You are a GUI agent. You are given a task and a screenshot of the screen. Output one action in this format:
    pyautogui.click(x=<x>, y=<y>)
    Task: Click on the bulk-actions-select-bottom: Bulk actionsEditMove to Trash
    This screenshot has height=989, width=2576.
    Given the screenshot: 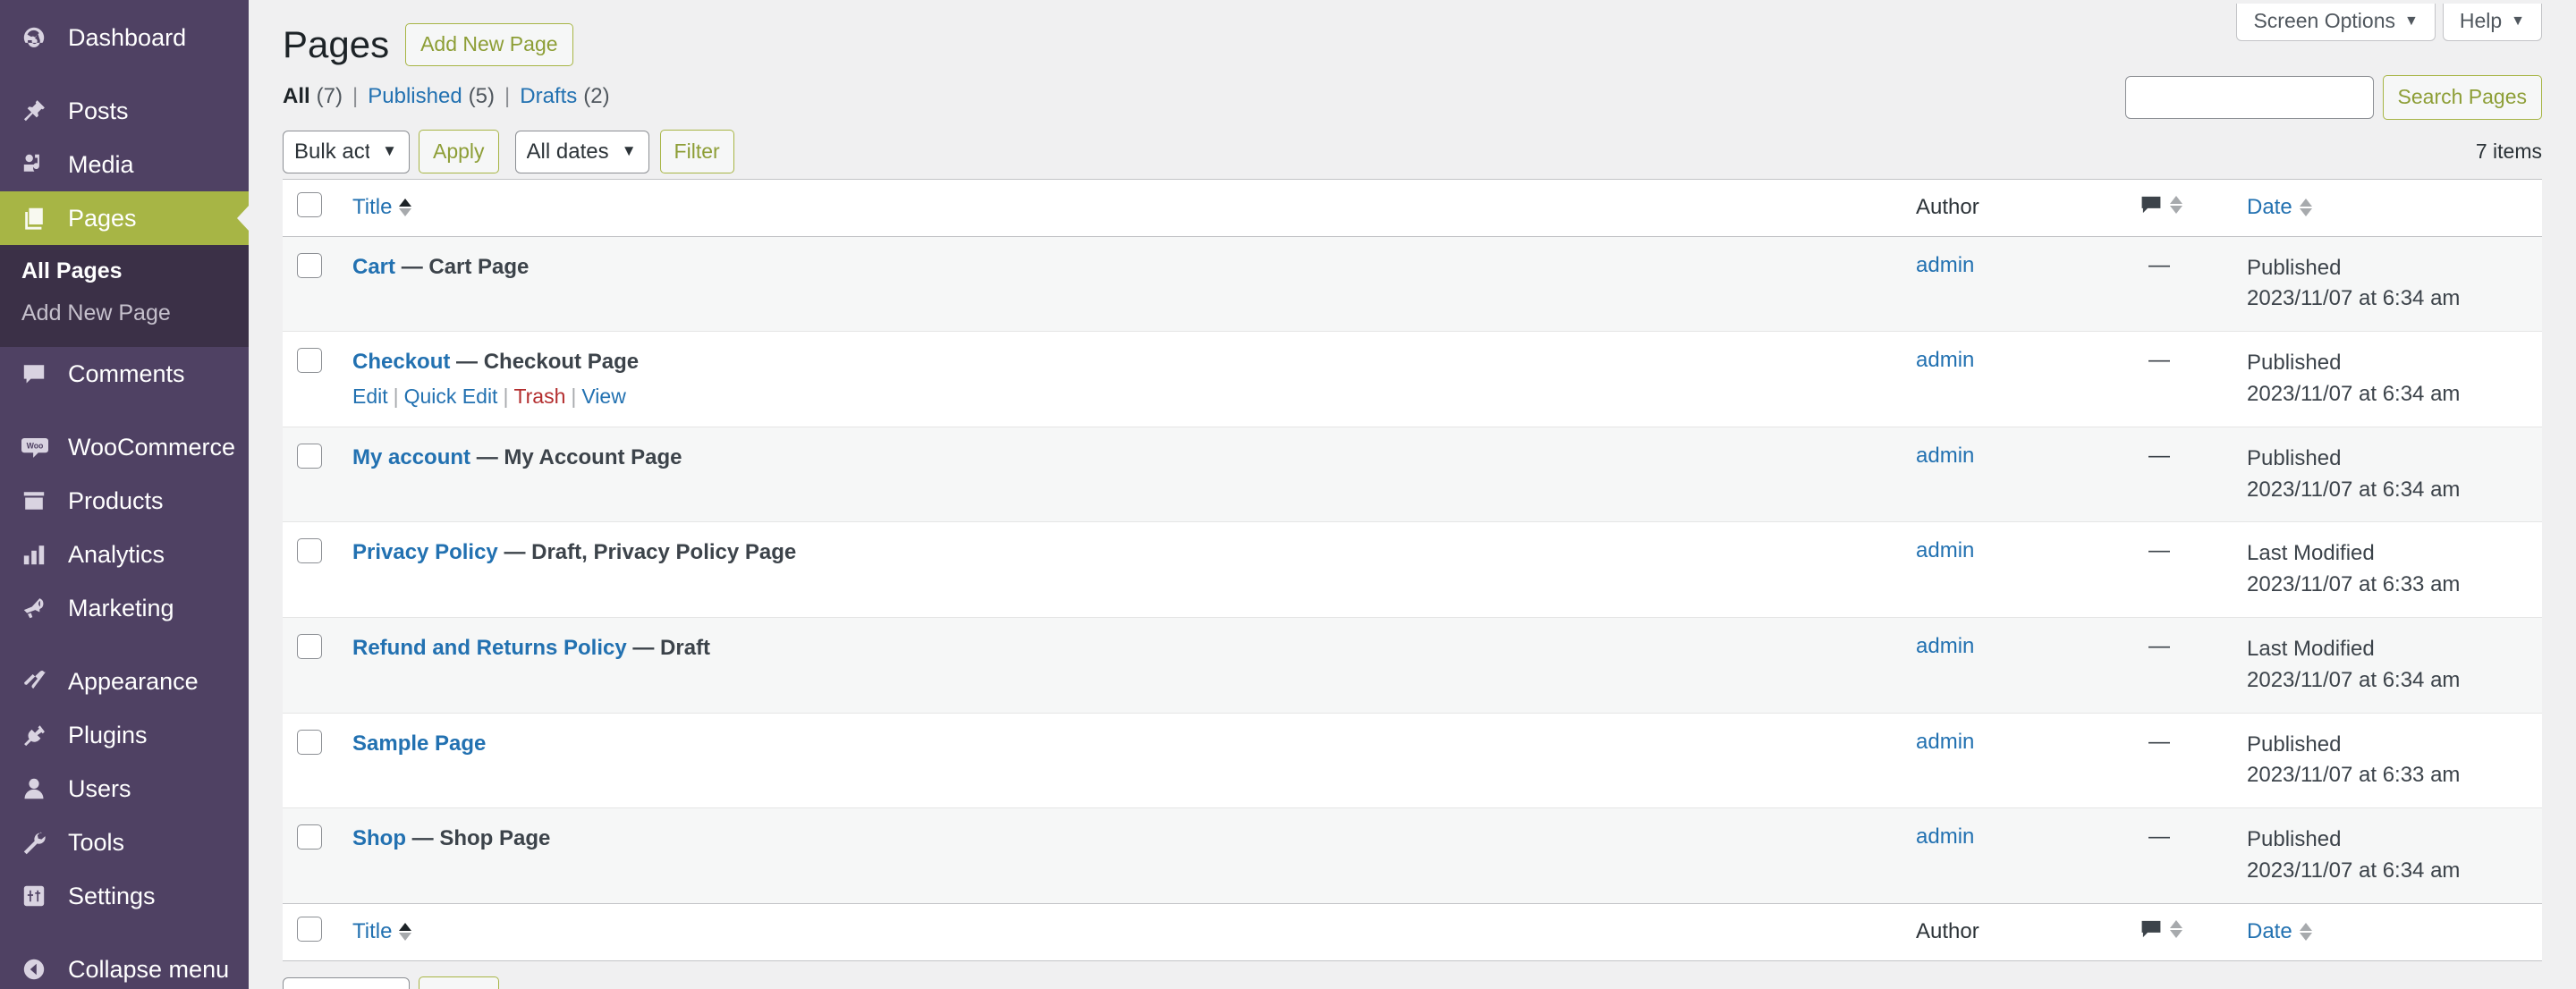 What is the action you would take?
    pyautogui.click(x=346, y=982)
    